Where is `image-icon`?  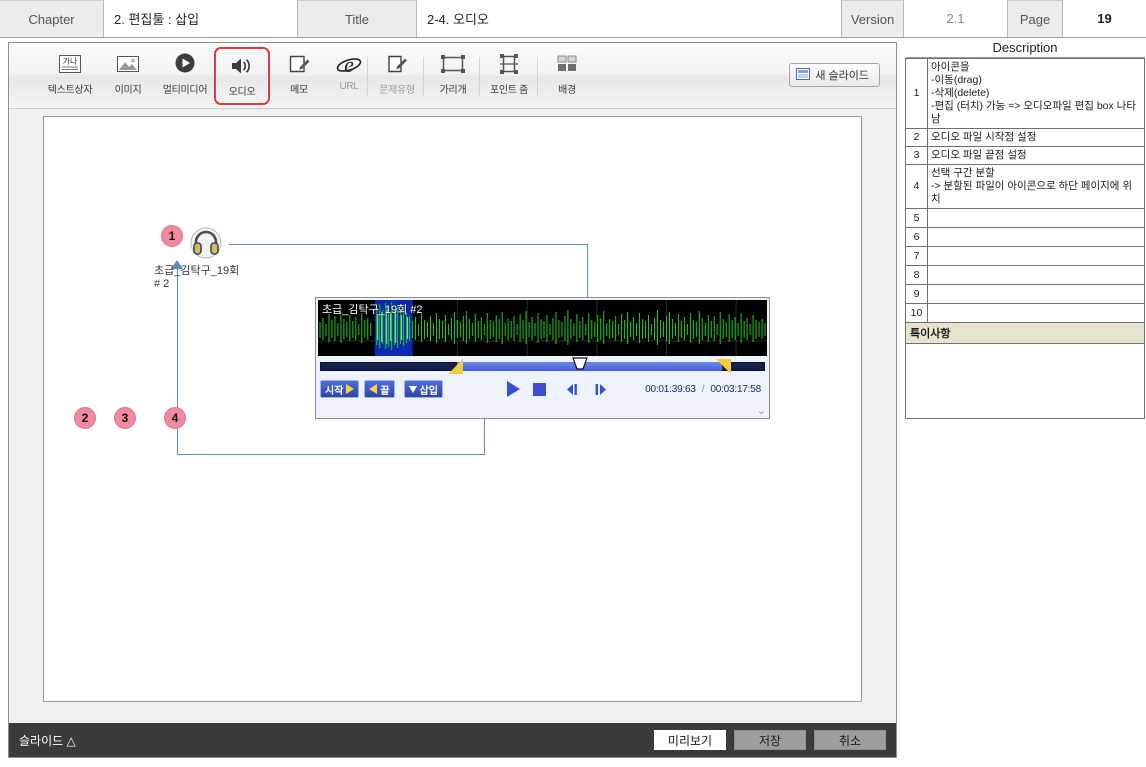
image-icon is located at coordinates (128, 64).